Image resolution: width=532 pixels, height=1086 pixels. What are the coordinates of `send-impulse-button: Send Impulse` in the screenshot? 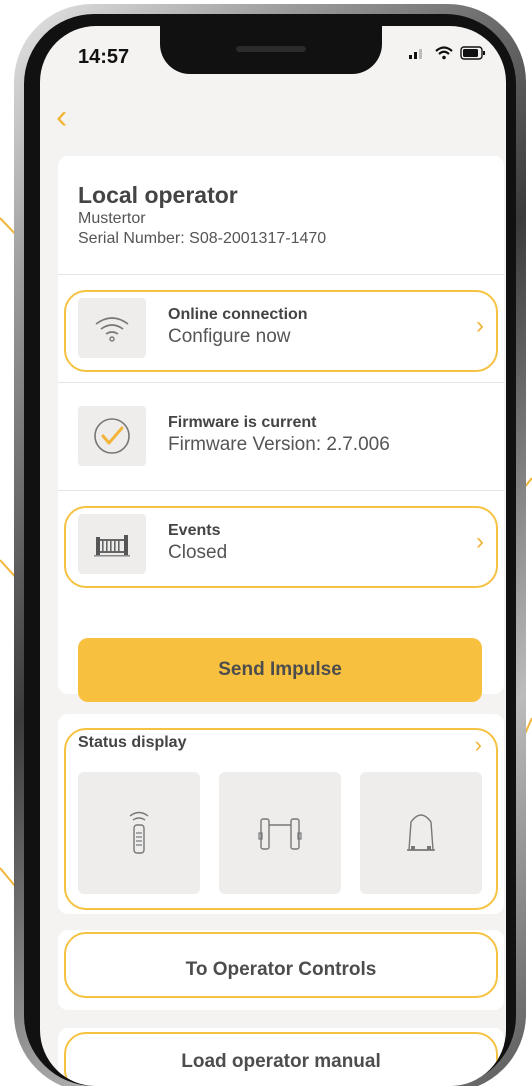 It's located at (280, 670).